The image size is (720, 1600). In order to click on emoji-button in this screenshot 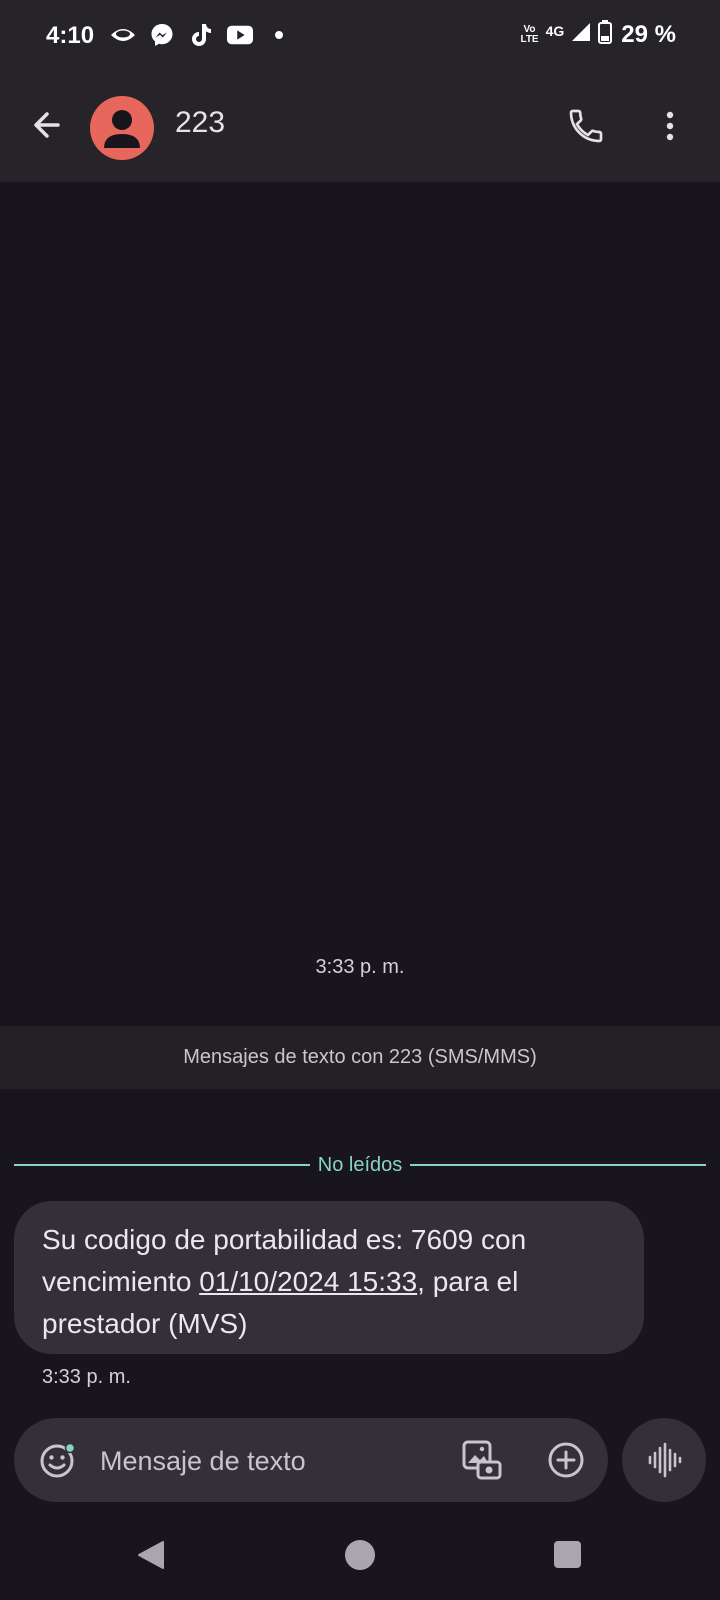, I will do `click(58, 1460)`.